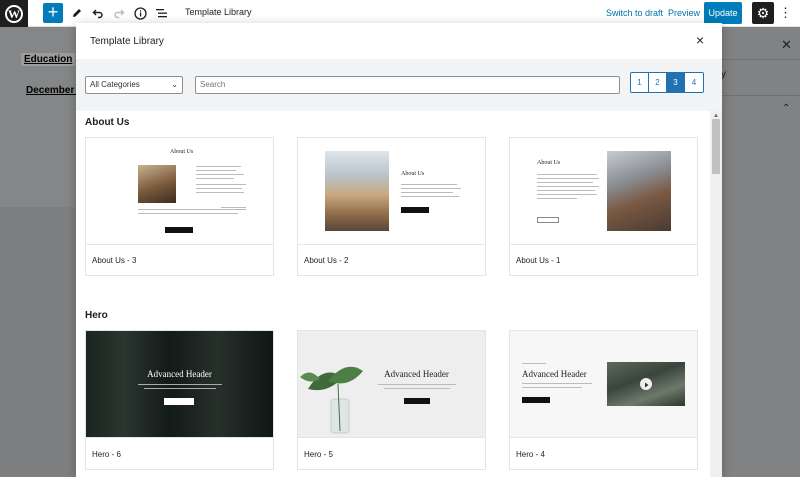 The image size is (800, 477). Describe the element at coordinates (716, 294) in the screenshot. I see `modal-scrollbar: ▲` at that location.